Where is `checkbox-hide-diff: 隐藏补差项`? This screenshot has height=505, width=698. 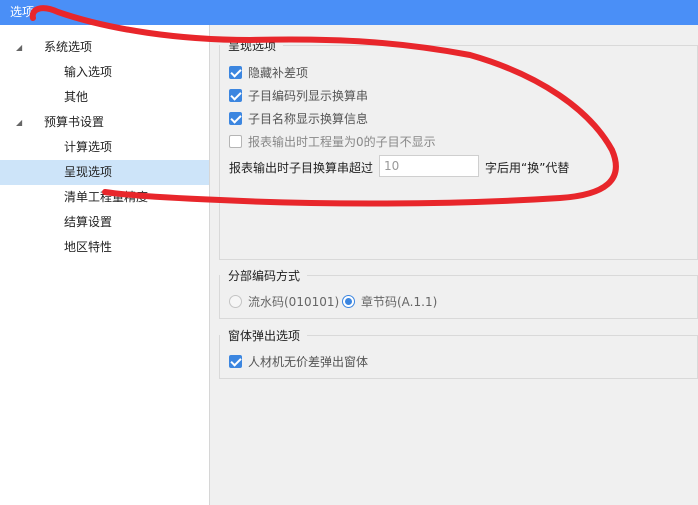 checkbox-hide-diff: 隐藏补差项 is located at coordinates (268, 72).